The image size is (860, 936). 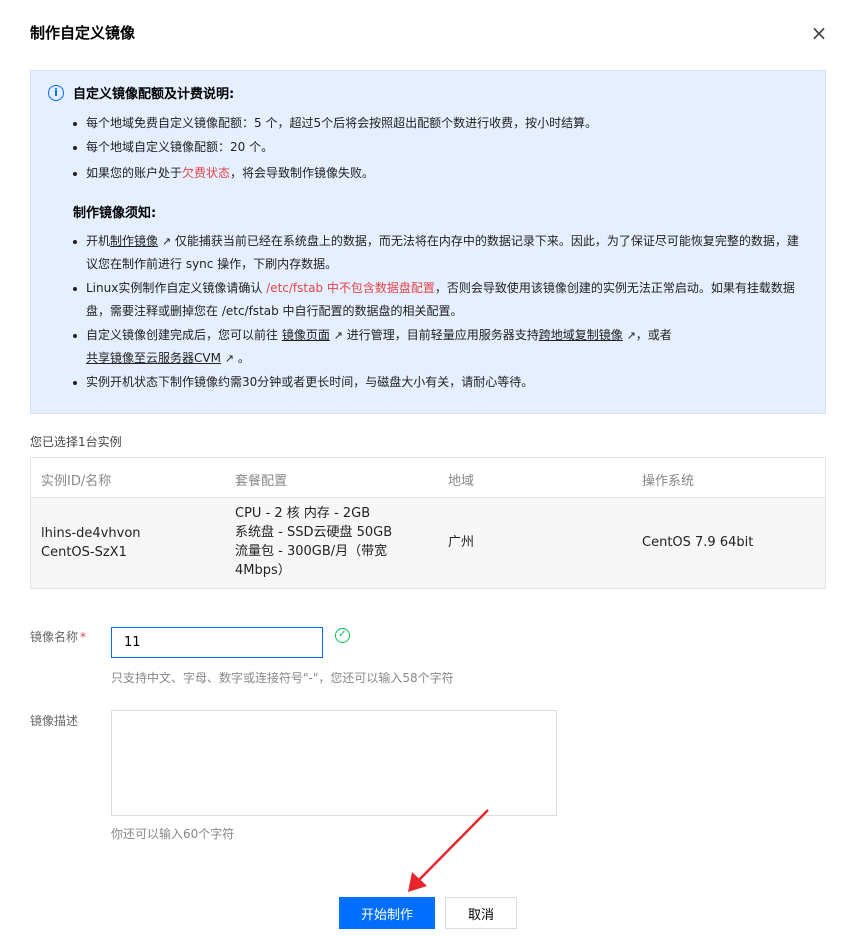 I want to click on instance-id: lhins-de4vhvon, so click(x=91, y=533).